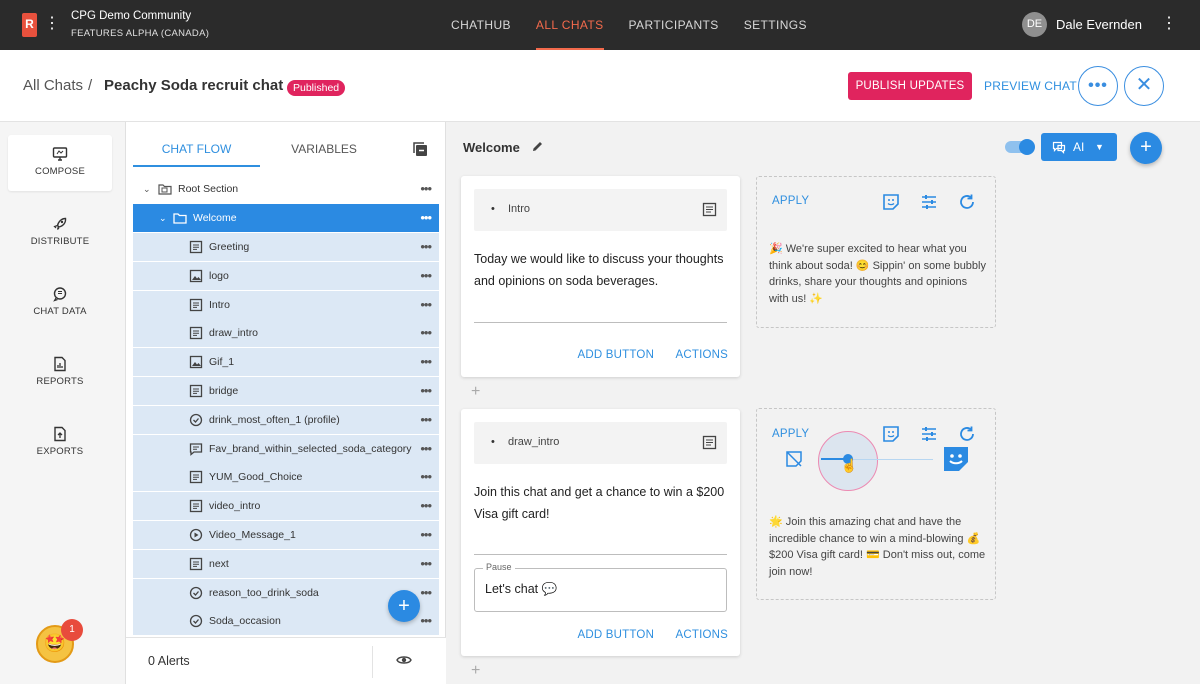 This screenshot has width=1200, height=684. I want to click on more-options-button: •••, so click(1098, 86).